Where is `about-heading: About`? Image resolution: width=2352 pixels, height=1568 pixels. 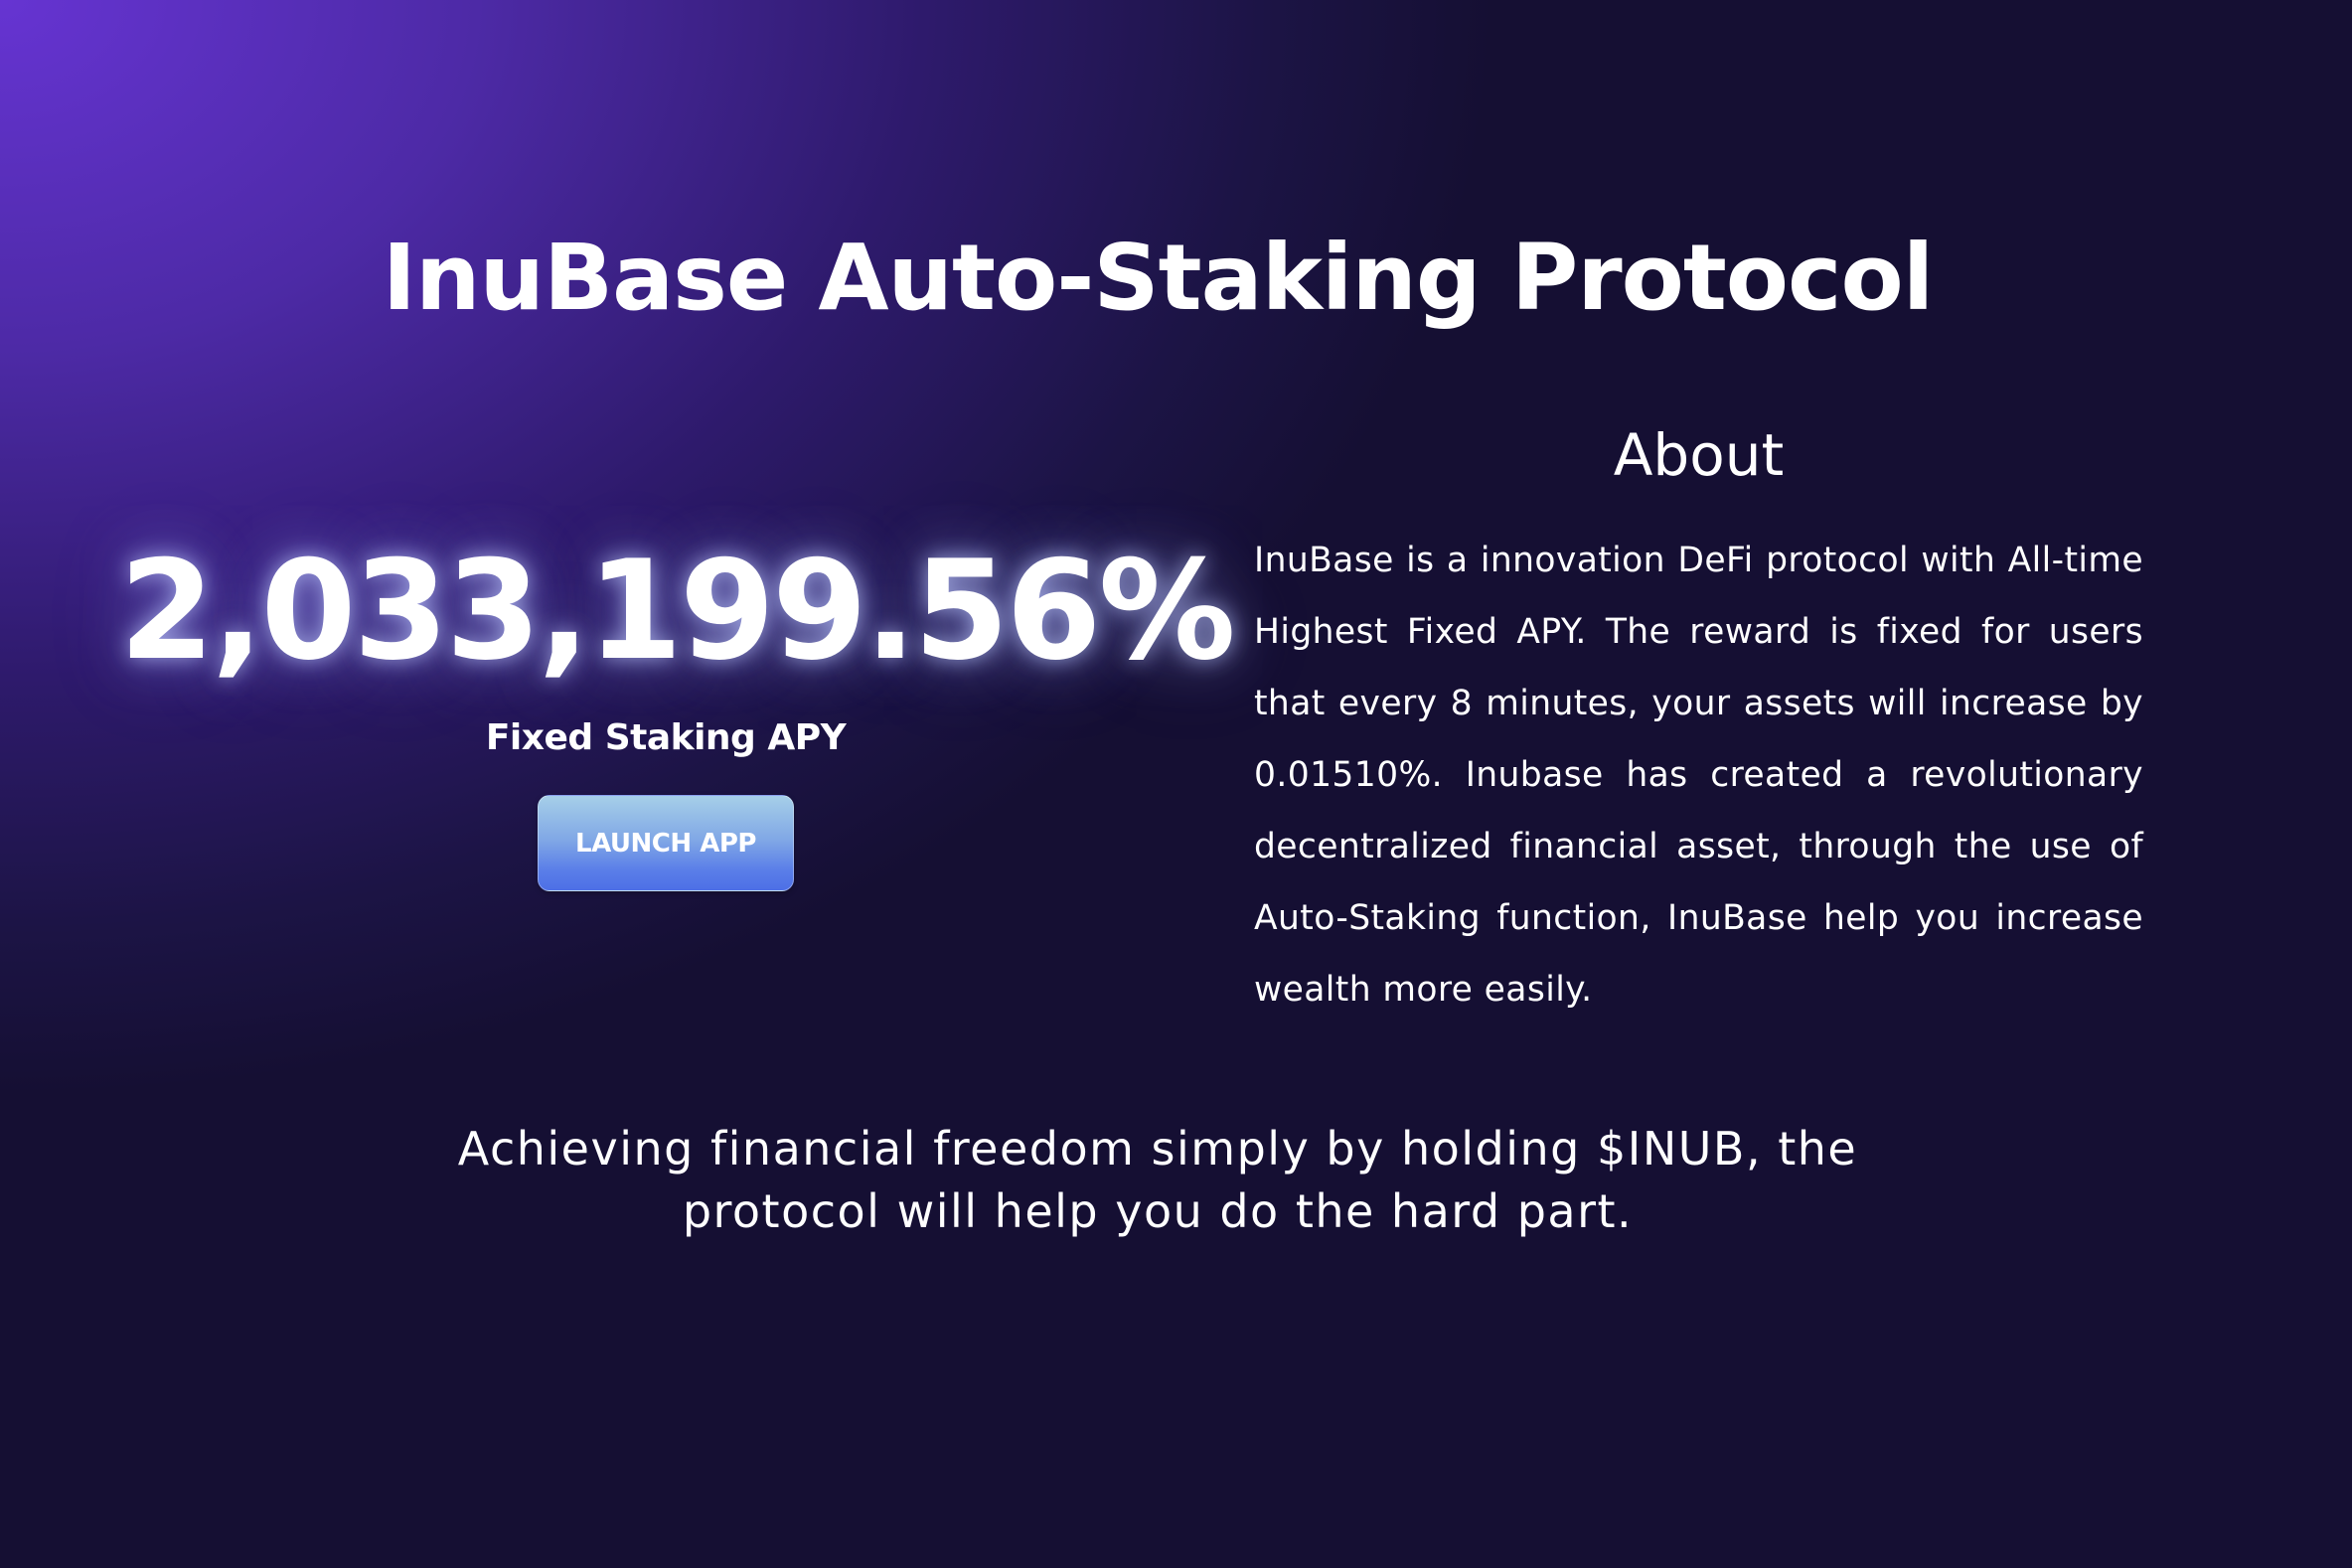 about-heading: About is located at coordinates (1699, 455).